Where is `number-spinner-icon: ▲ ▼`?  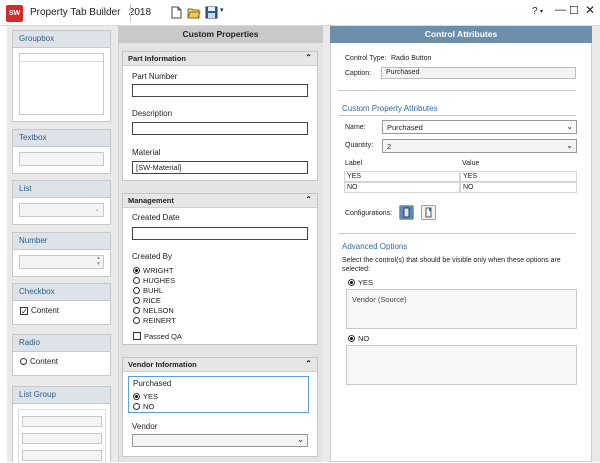
number-spinner-icon: ▲ ▼ is located at coordinates (98, 261).